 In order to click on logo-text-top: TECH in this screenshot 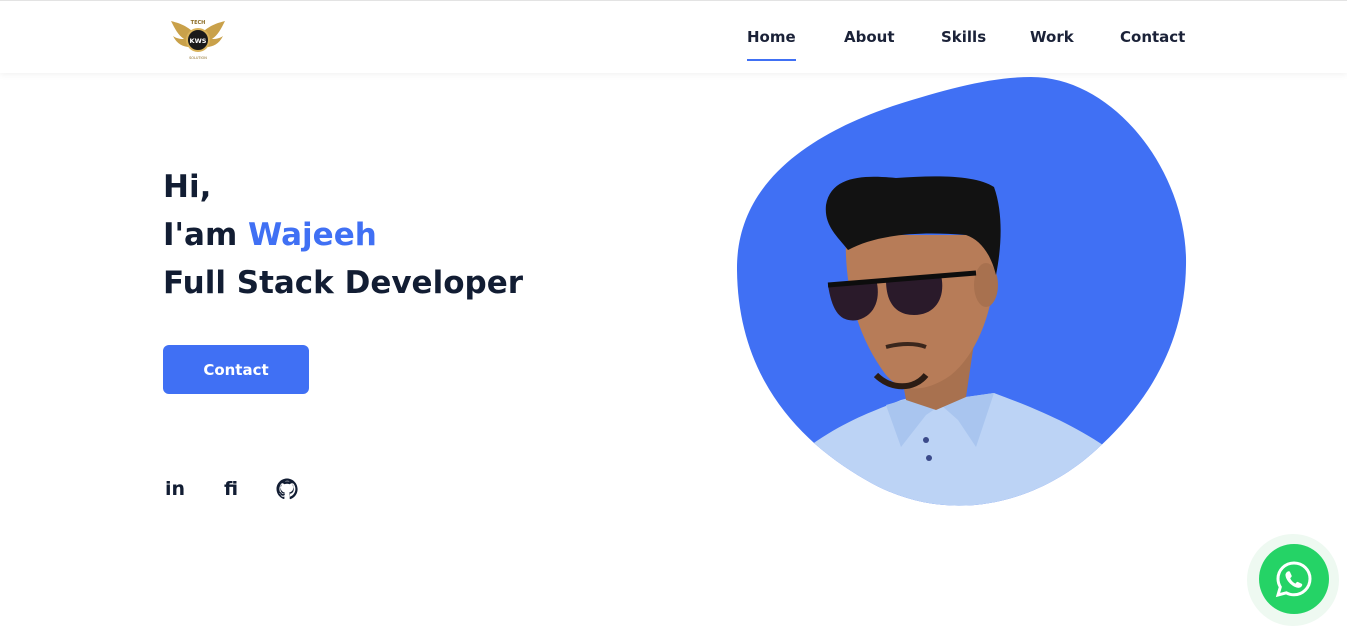, I will do `click(198, 23)`.